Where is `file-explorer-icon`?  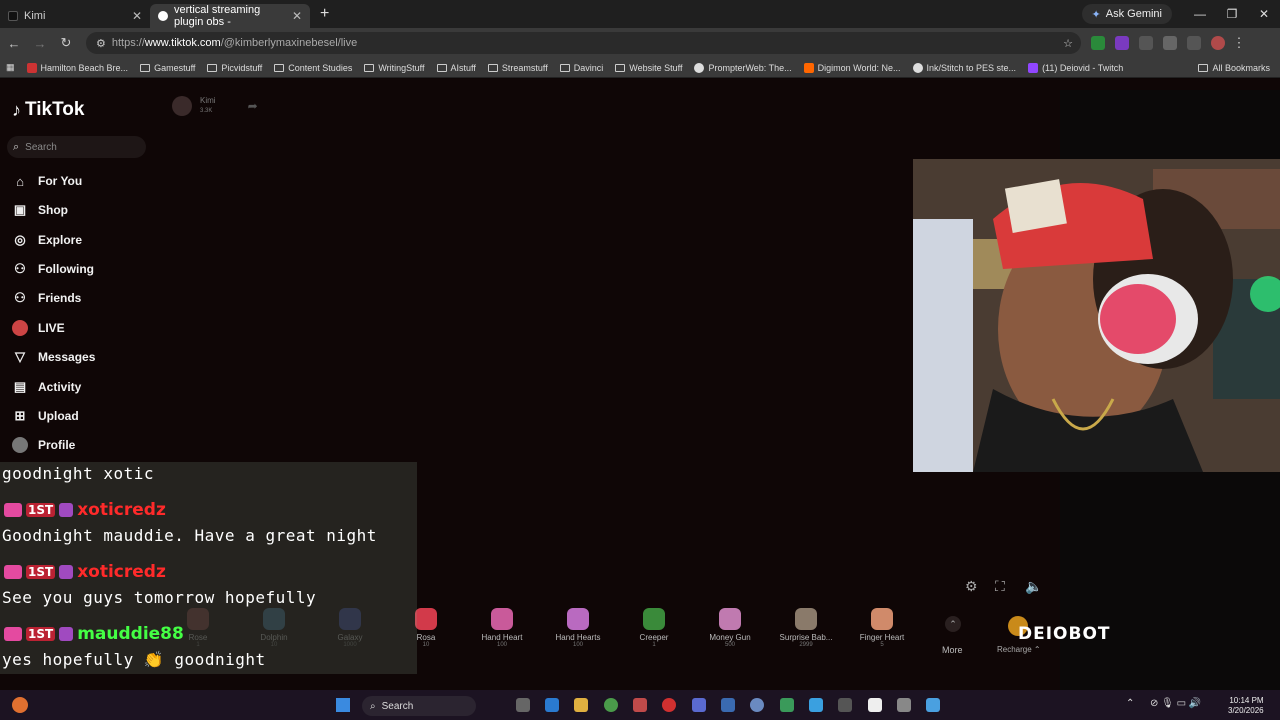
file-explorer-icon is located at coordinates (581, 705).